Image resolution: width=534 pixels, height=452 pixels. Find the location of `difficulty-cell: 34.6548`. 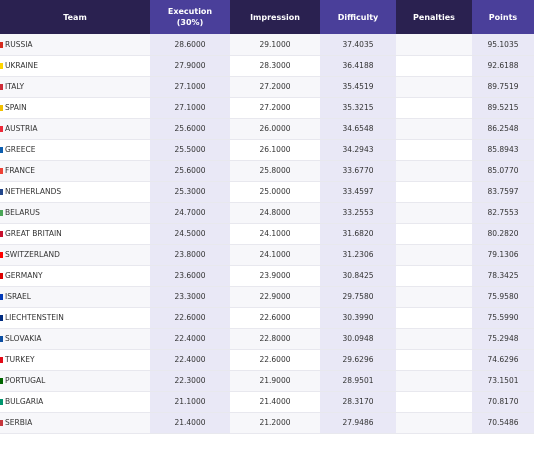

difficulty-cell: 34.6548 is located at coordinates (358, 129).